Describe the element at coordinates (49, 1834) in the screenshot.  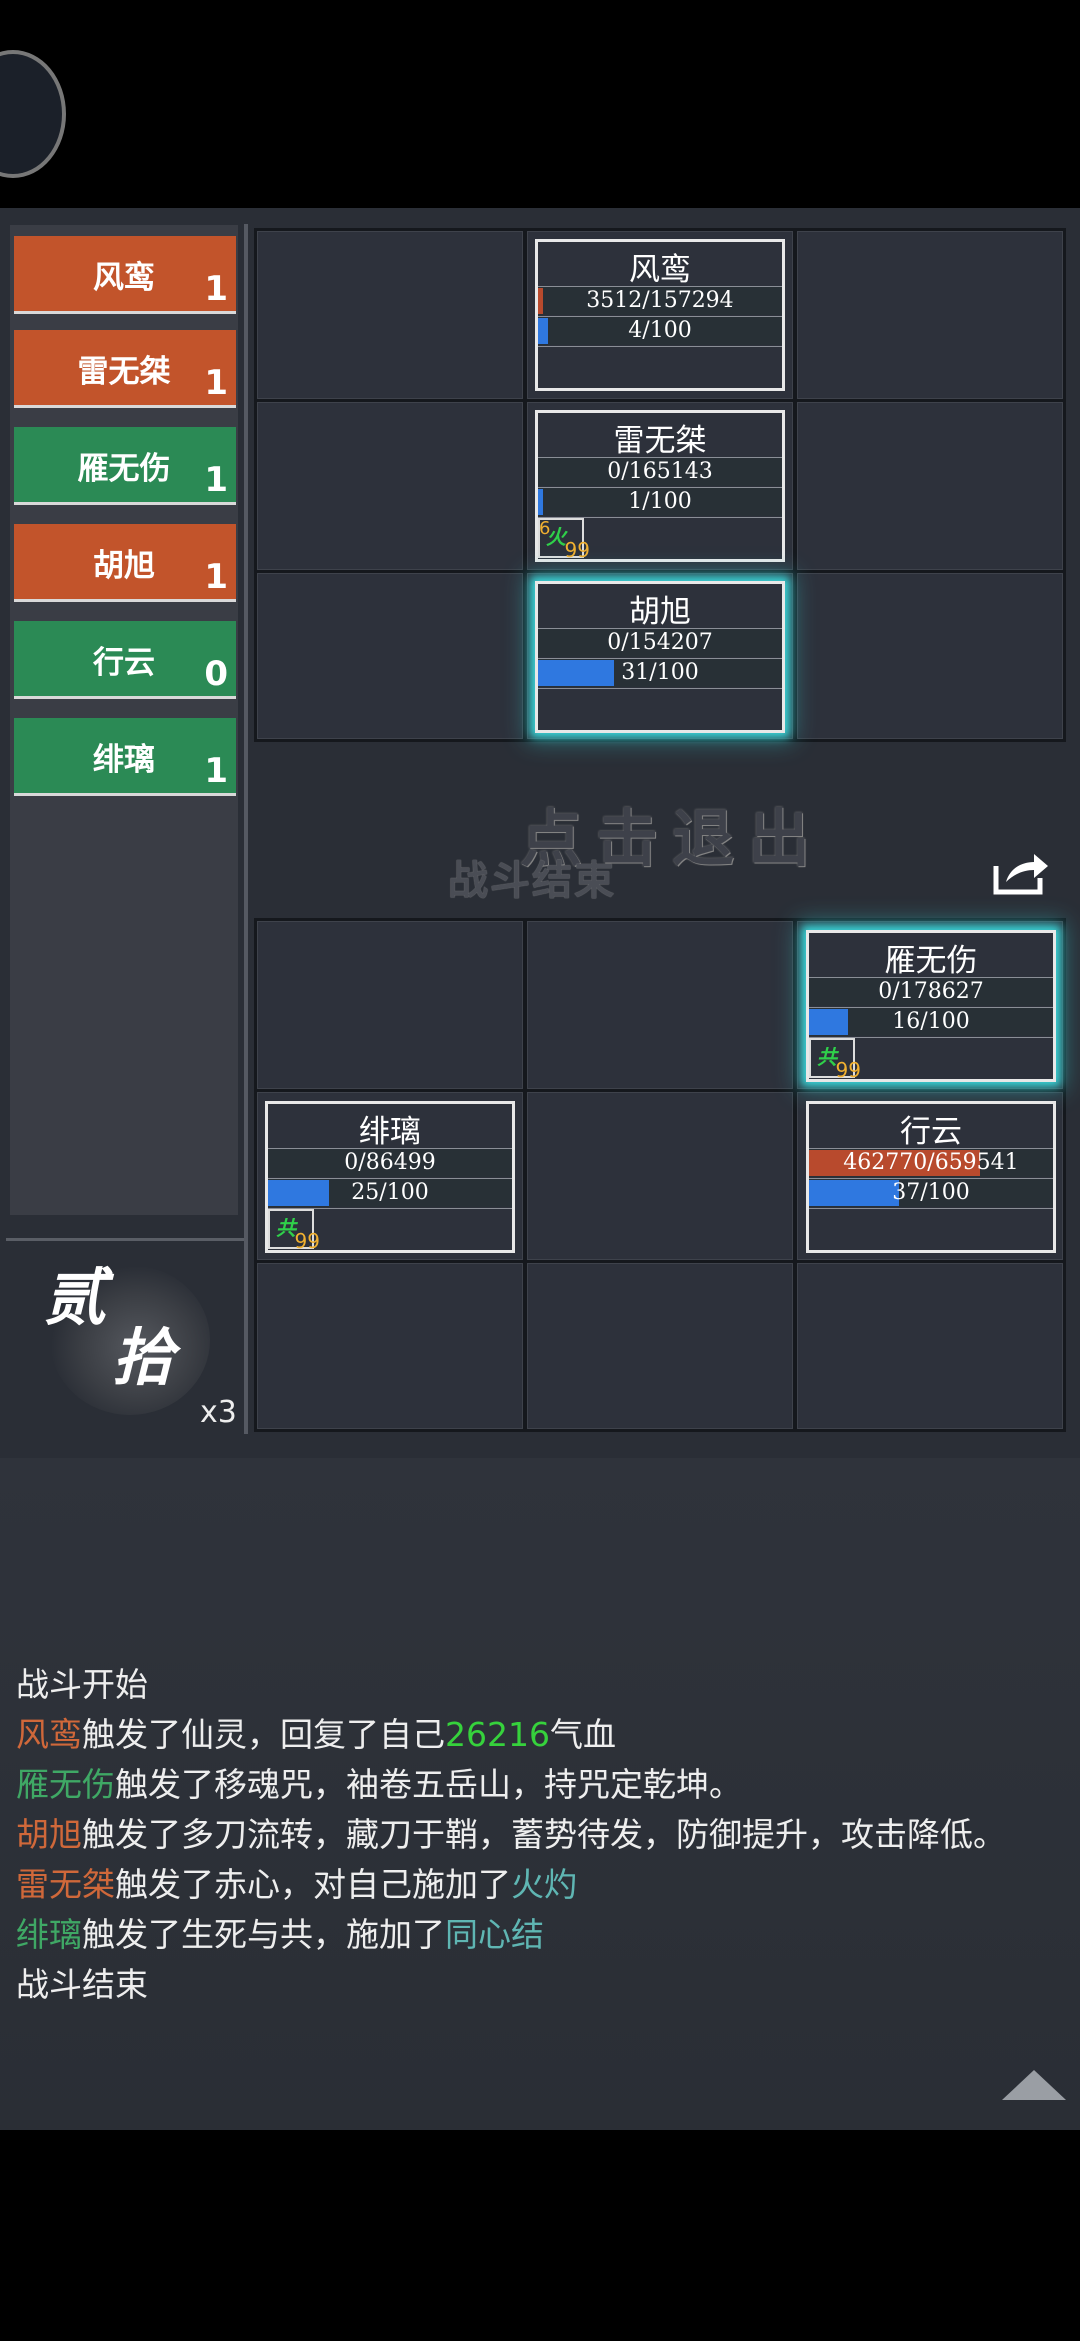
I see `log-fragment: 胡旭` at that location.